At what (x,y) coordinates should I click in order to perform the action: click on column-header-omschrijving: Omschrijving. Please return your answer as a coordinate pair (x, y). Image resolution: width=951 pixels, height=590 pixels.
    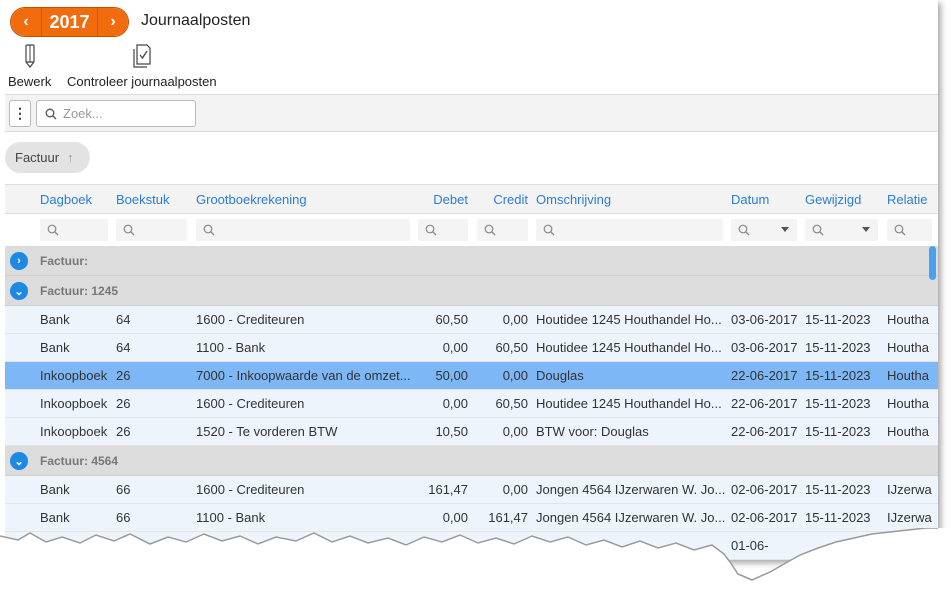
    Looking at the image, I should click on (631, 199).